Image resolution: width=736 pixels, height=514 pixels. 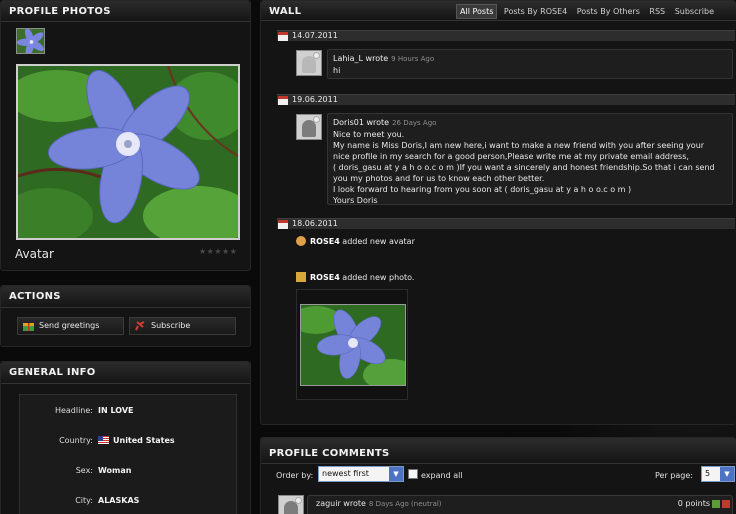 I want to click on tab-posts-by-others: Posts By Others, so click(x=608, y=11).